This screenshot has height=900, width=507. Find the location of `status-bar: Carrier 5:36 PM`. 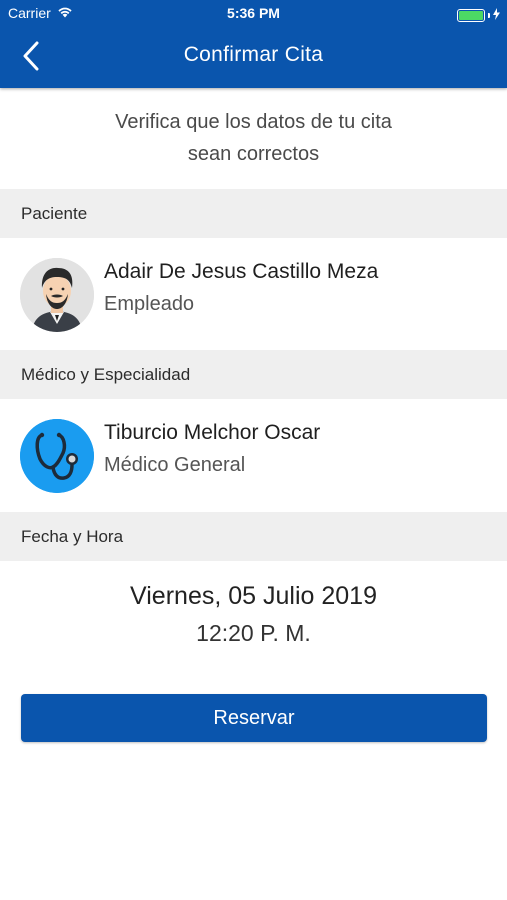

status-bar: Carrier 5:36 PM is located at coordinates (253, 14).